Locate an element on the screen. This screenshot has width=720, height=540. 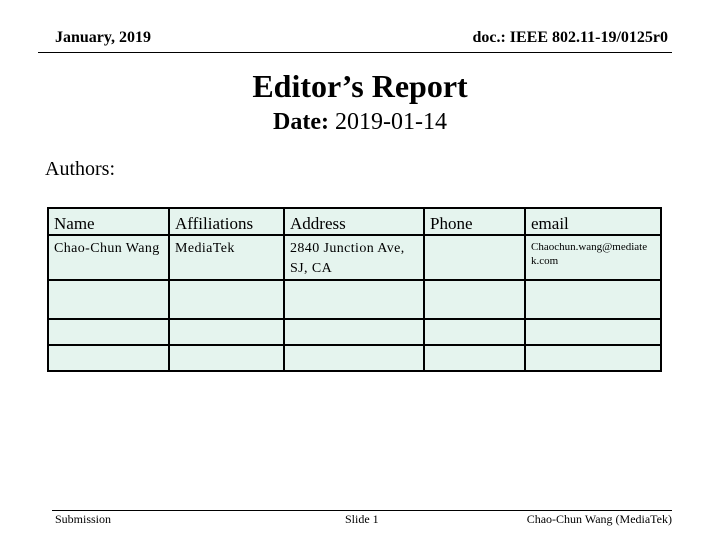
header-doc-id: doc.: IEEE 802.11-19/0125r0 is located at coordinates (570, 37).